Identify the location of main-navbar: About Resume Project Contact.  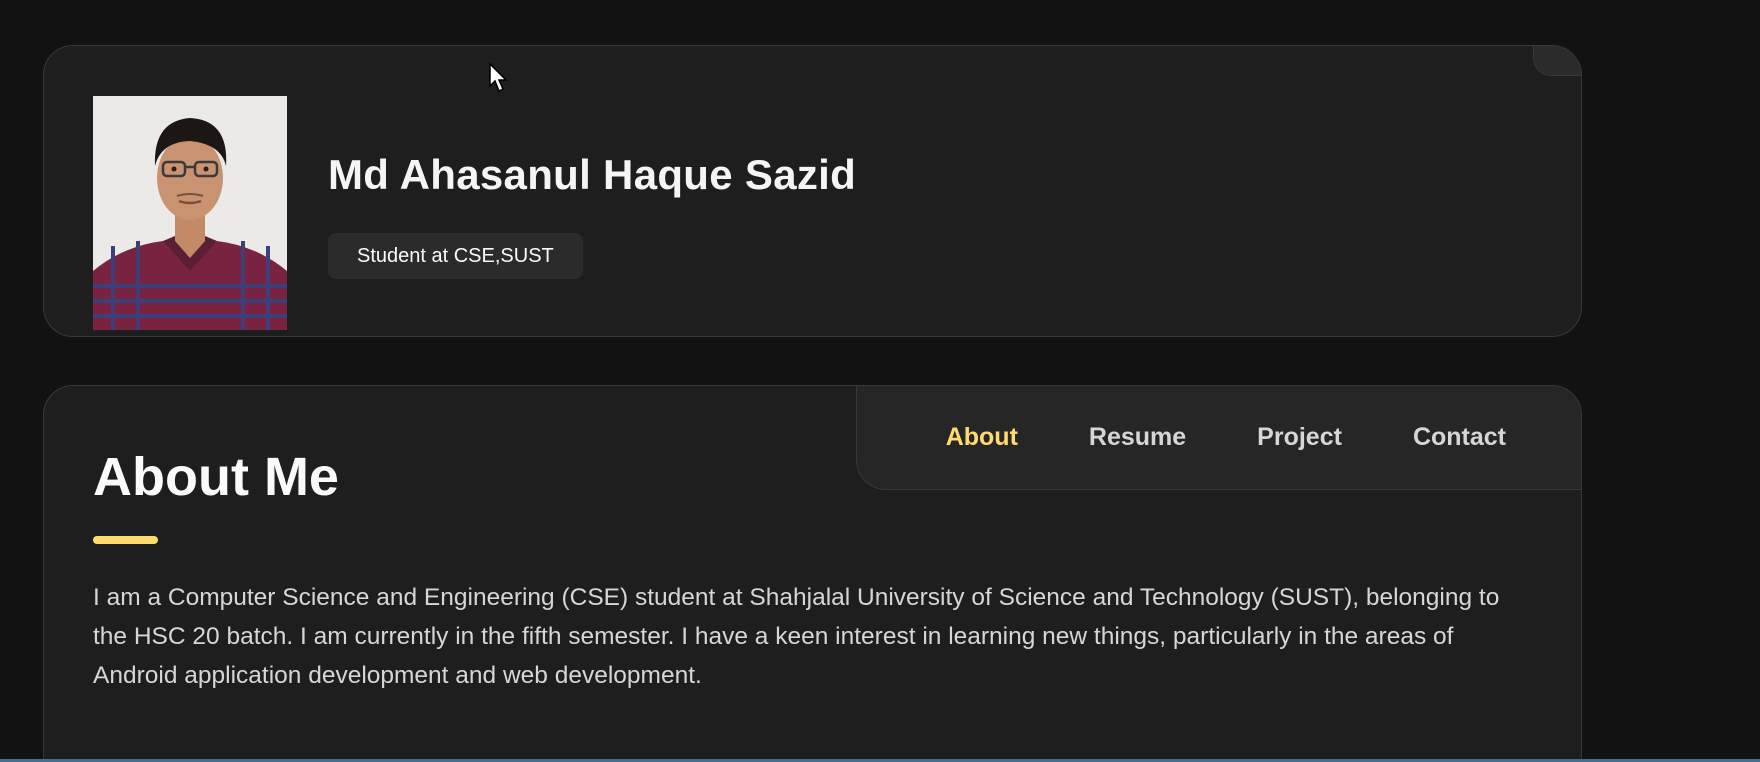
(1218, 438).